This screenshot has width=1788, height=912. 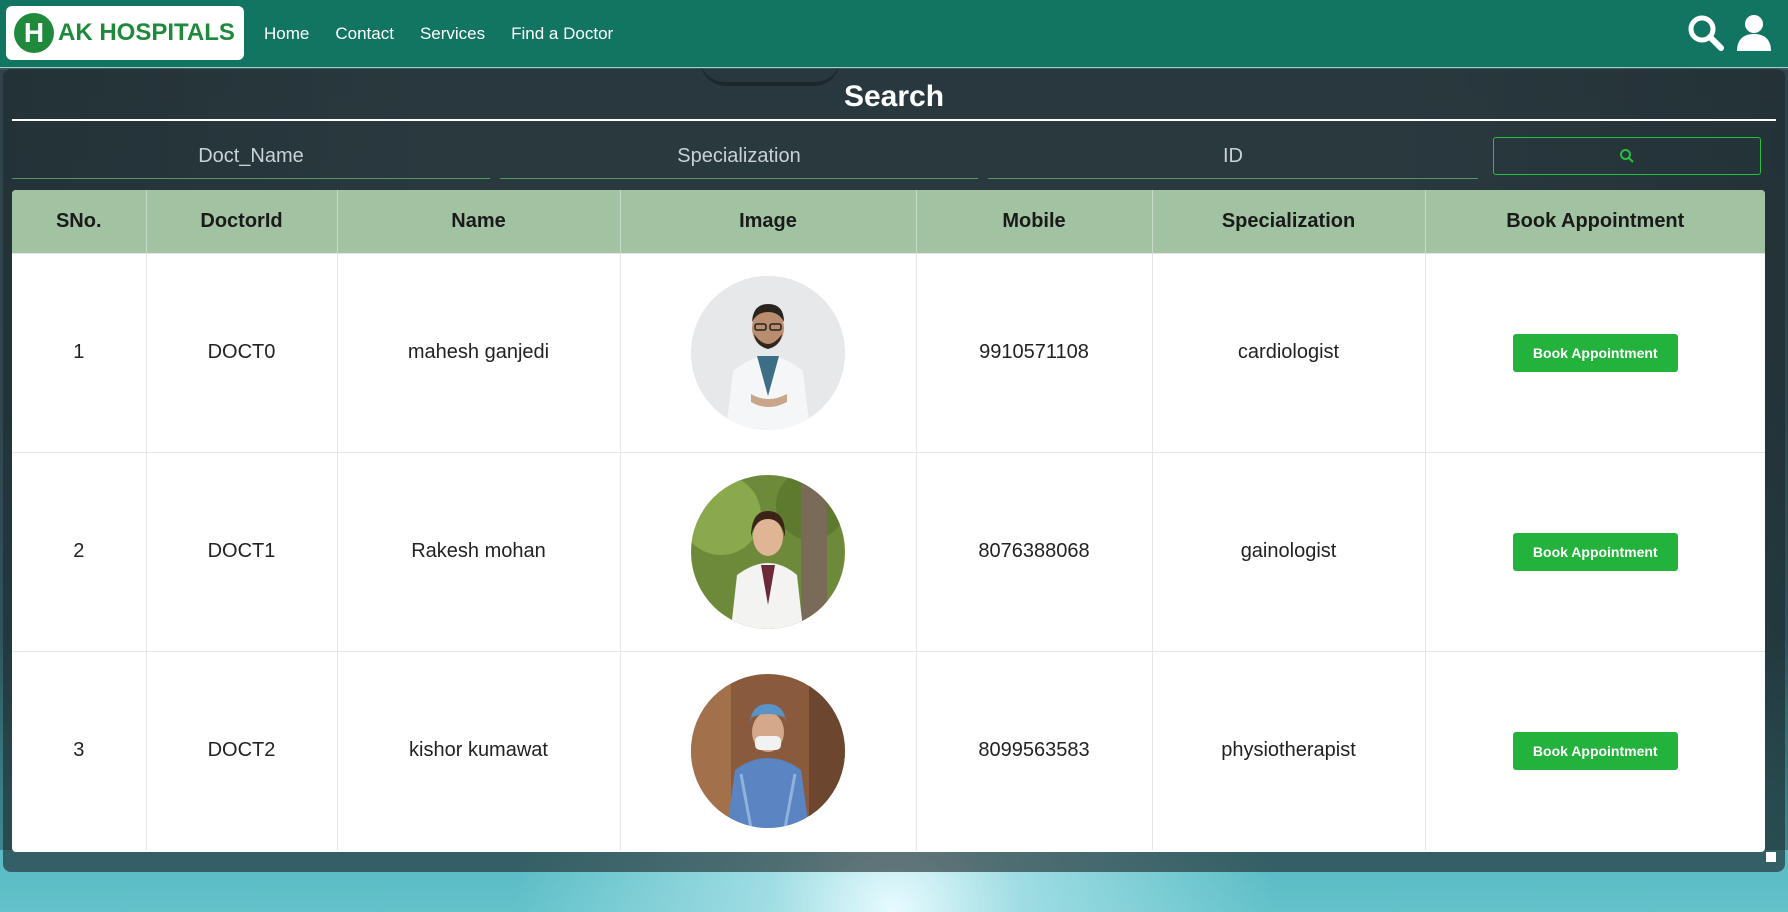 What do you see at coordinates (1034, 750) in the screenshot?
I see `cell-mobile: 8099563583` at bounding box center [1034, 750].